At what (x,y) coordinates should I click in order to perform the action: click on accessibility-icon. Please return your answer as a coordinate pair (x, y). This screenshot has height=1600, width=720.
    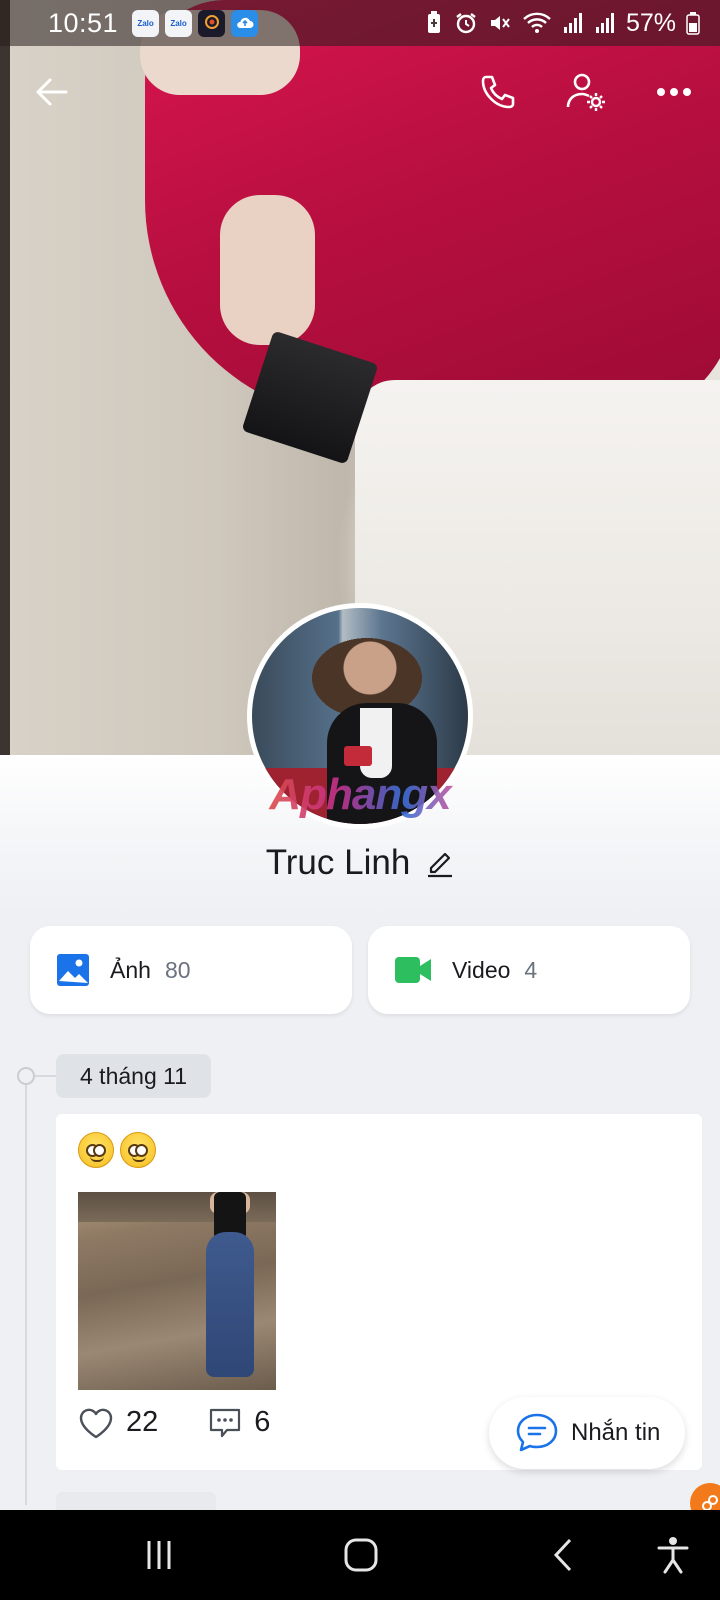
    Looking at the image, I should click on (673, 1555).